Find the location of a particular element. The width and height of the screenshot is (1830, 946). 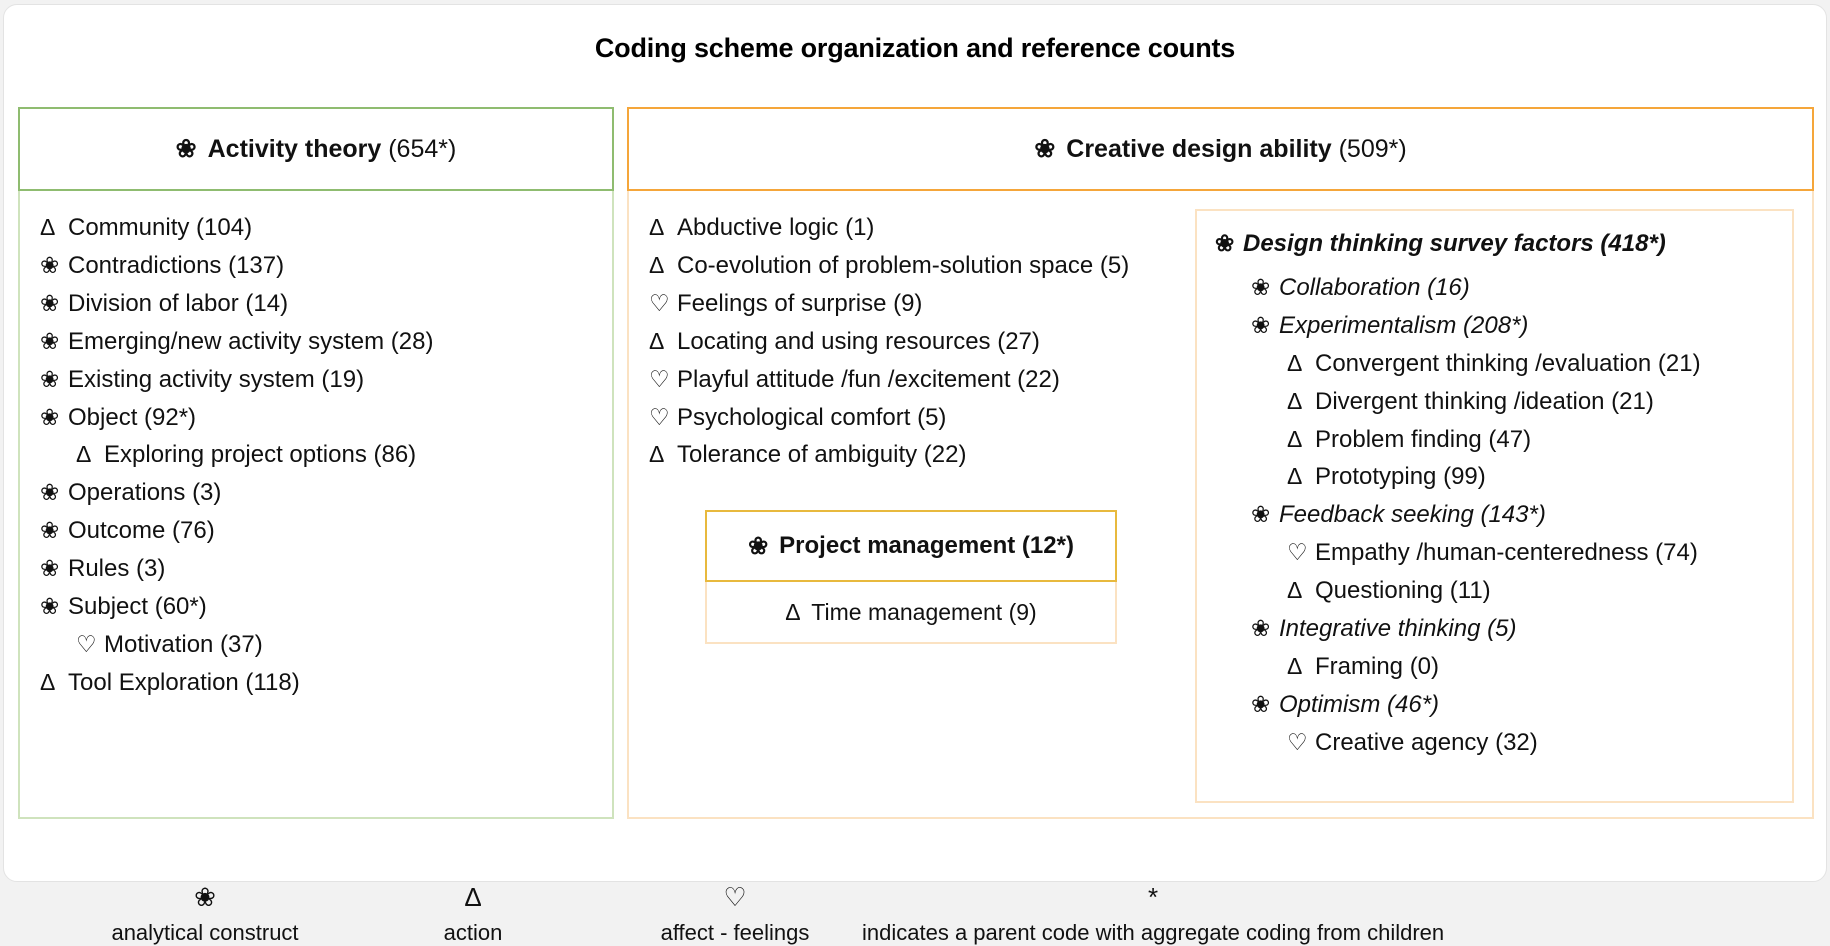

list-item: ❀ Rules (3) is located at coordinates (317, 569).